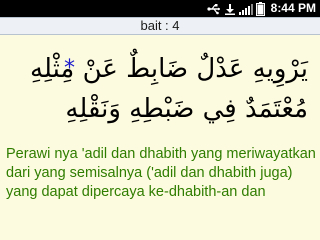 The height and width of the screenshot is (240, 320). Describe the element at coordinates (260, 8) in the screenshot. I see `battery-icon` at that location.